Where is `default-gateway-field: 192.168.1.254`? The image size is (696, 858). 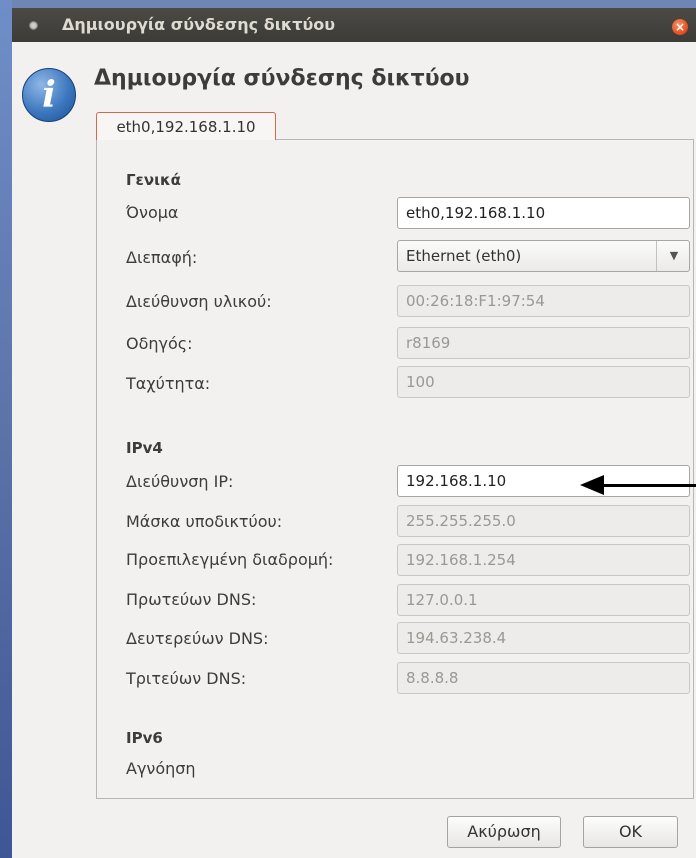 default-gateway-field: 192.168.1.254 is located at coordinates (543, 560).